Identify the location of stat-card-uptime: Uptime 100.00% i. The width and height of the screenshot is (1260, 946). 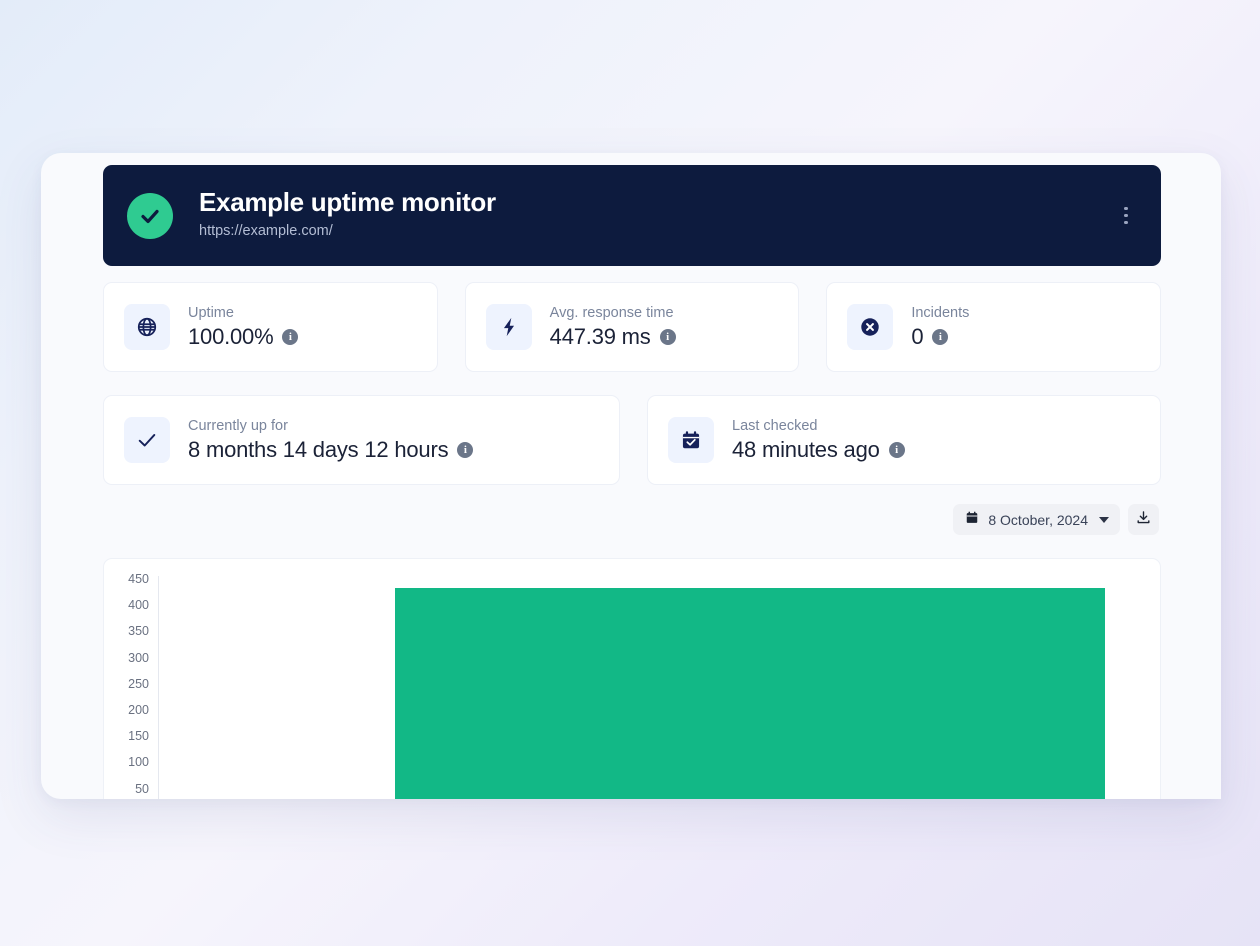
(270, 327).